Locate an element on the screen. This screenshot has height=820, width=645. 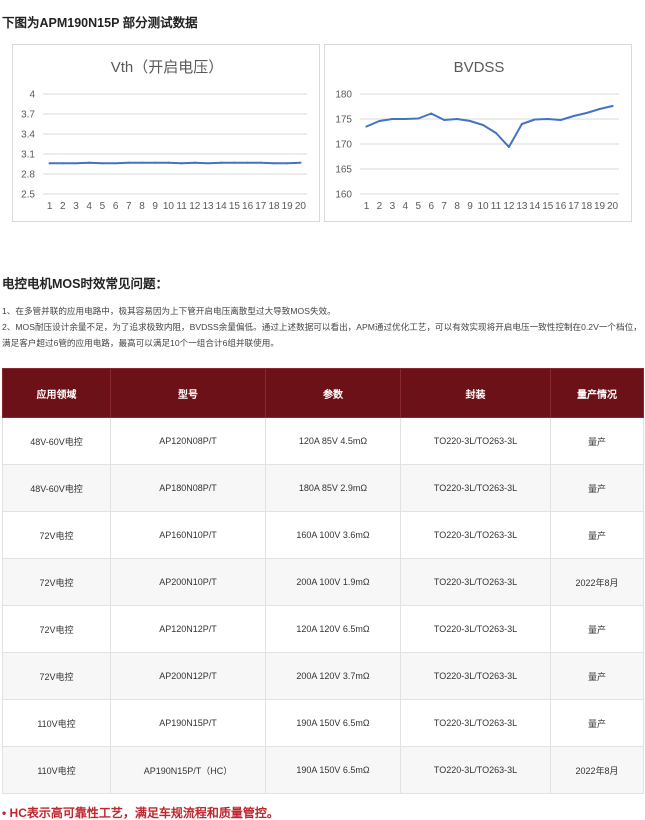
x-tick-label: 12 is located at coordinates (195, 206).